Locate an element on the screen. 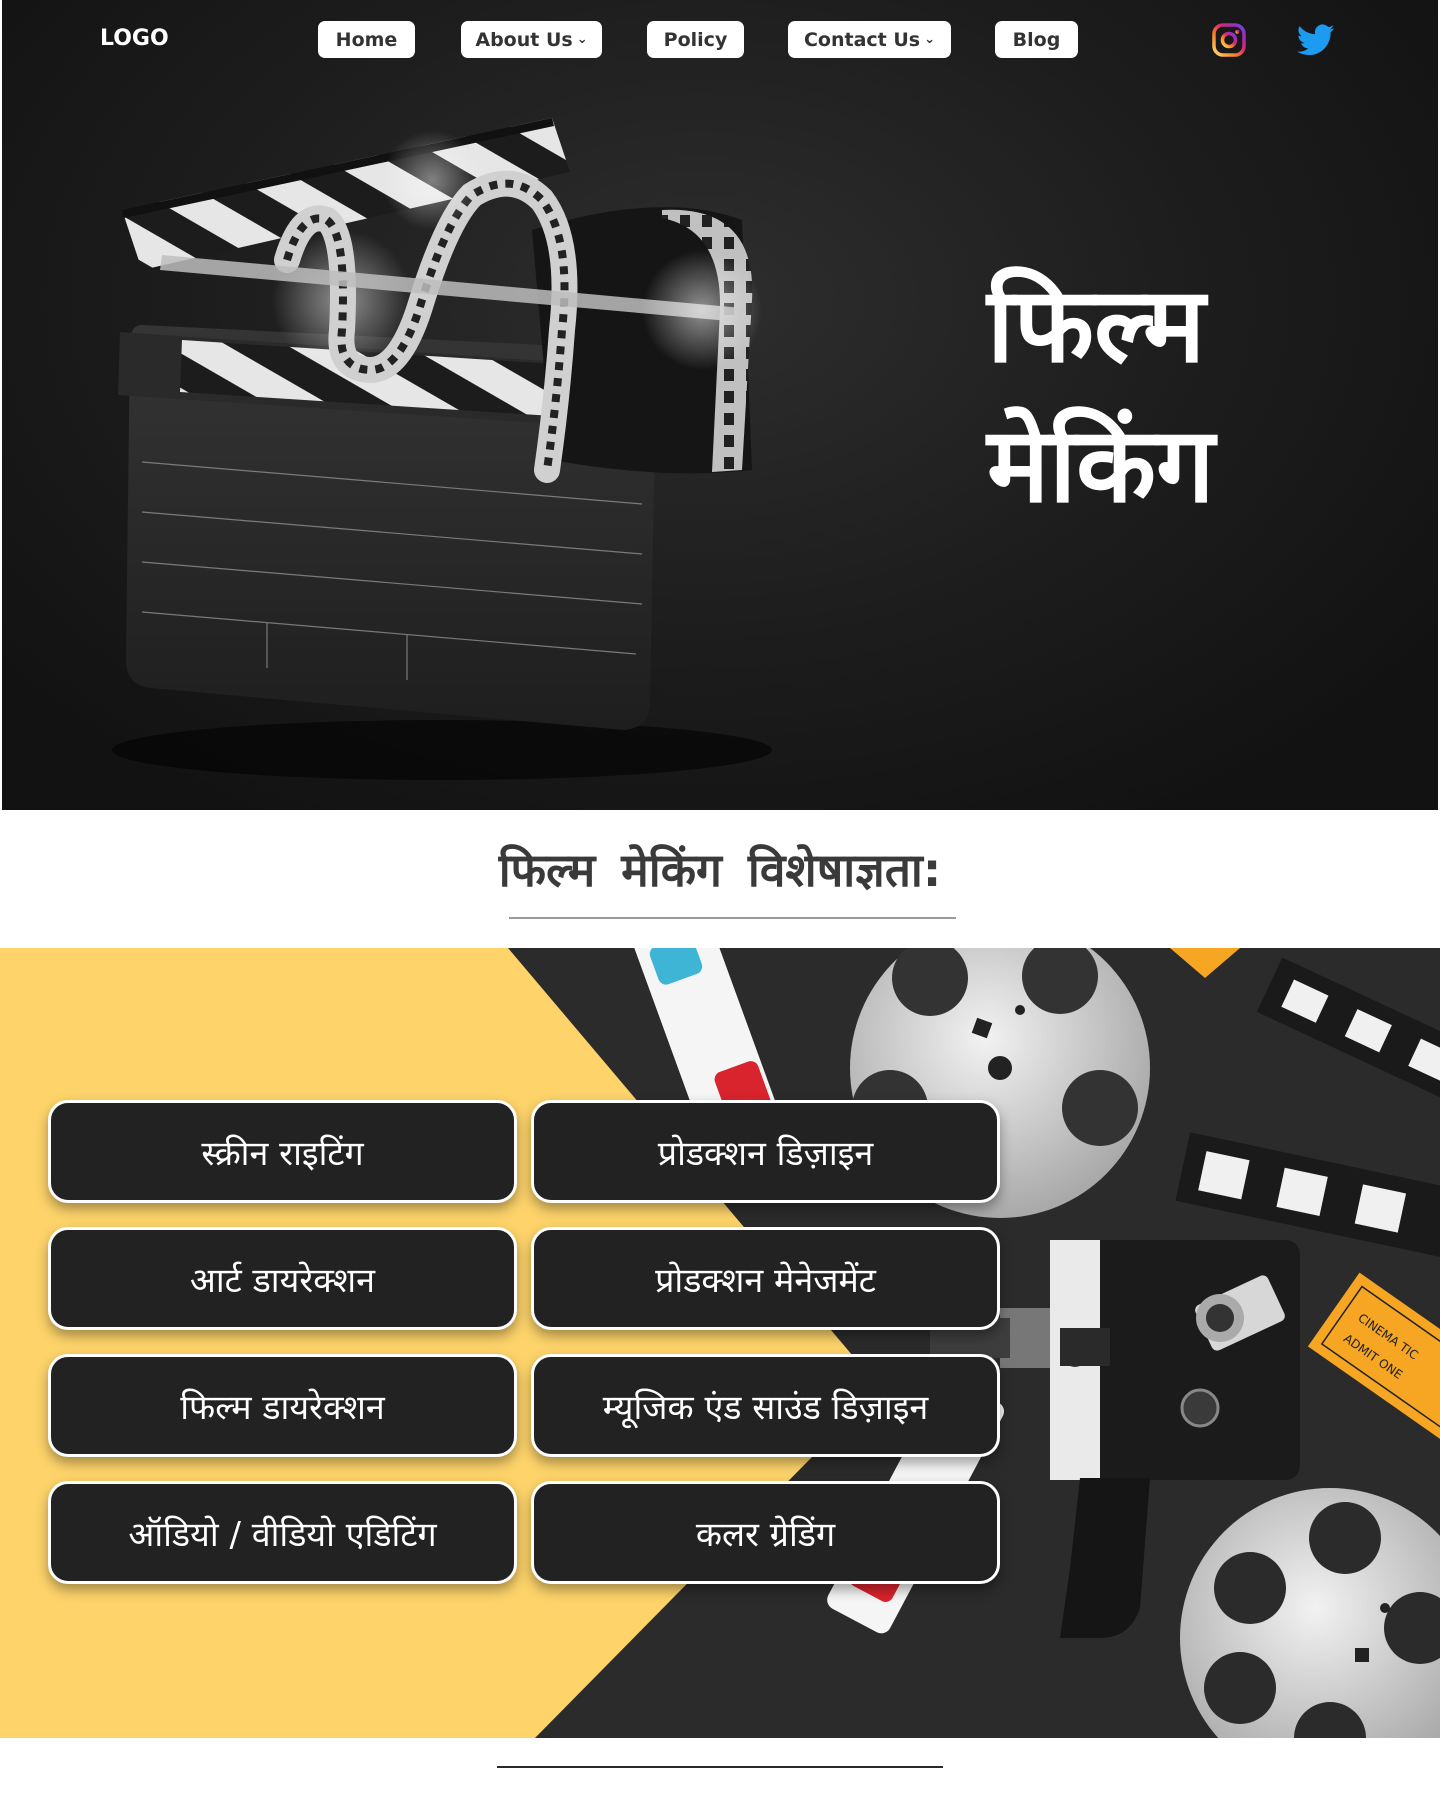 The width and height of the screenshot is (1440, 1798). specialty-label: ऑडियो / वीडियो एडिटिंग is located at coordinates (282, 1534).